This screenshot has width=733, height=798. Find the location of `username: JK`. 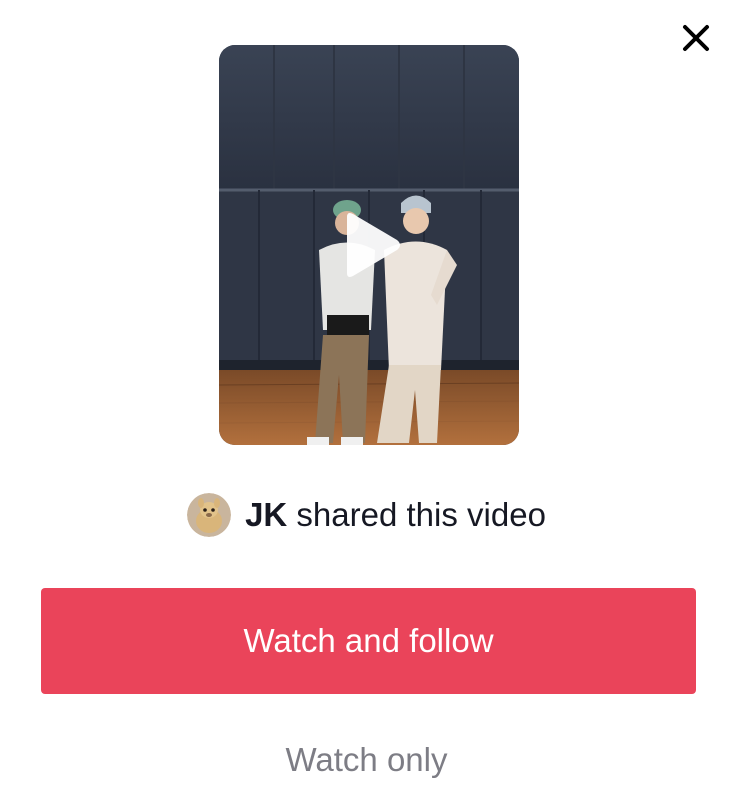

username: JK is located at coordinates (266, 514).